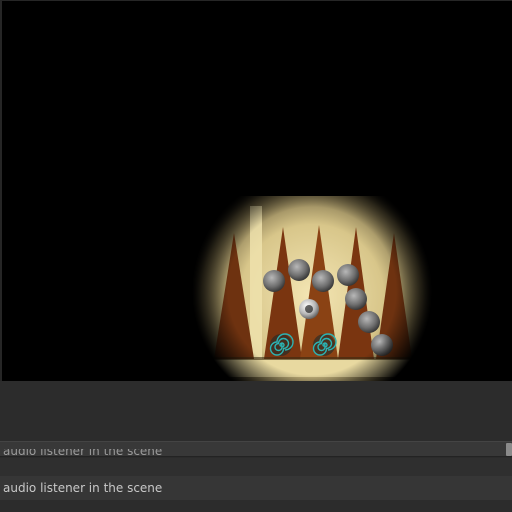 The image size is (512, 512). What do you see at coordinates (83, 488) in the screenshot?
I see `console-log-message: audio listener in the scene` at bounding box center [83, 488].